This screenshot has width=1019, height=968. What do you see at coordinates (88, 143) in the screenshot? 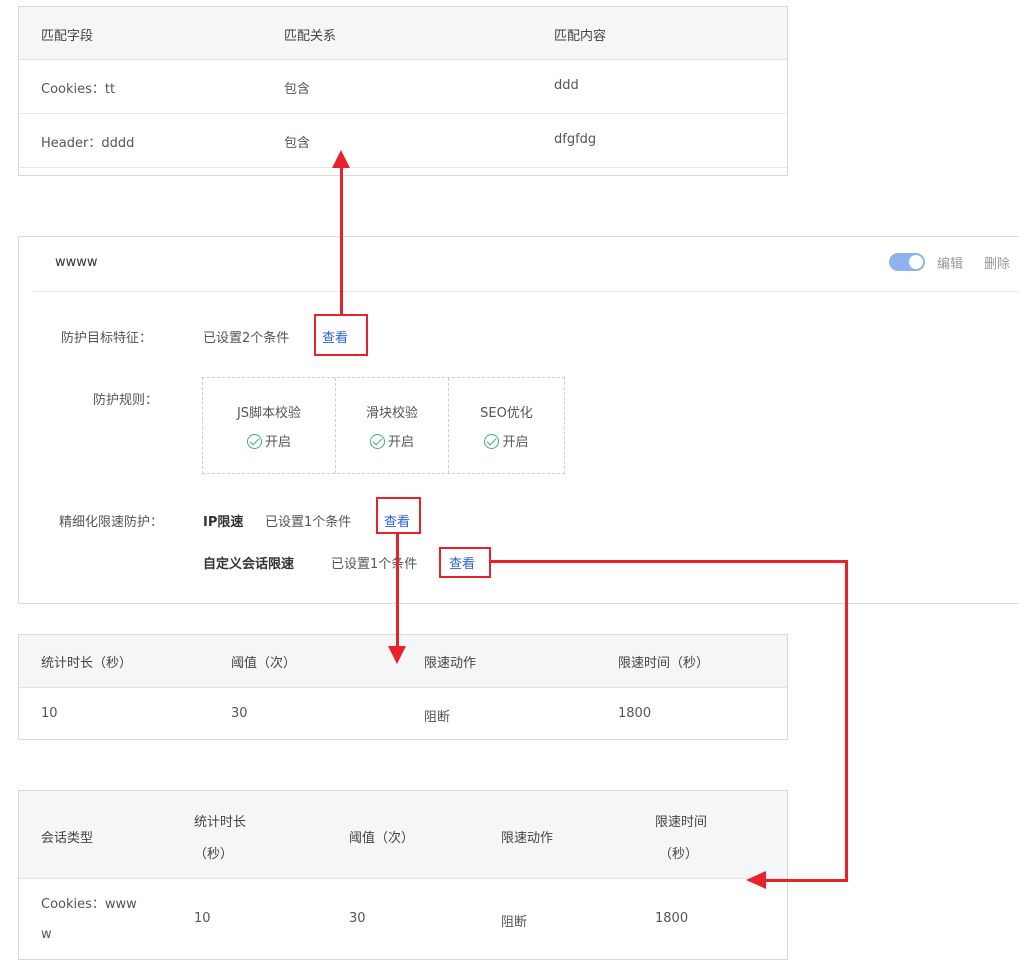
I see `cell-field: Header：dddd` at bounding box center [88, 143].